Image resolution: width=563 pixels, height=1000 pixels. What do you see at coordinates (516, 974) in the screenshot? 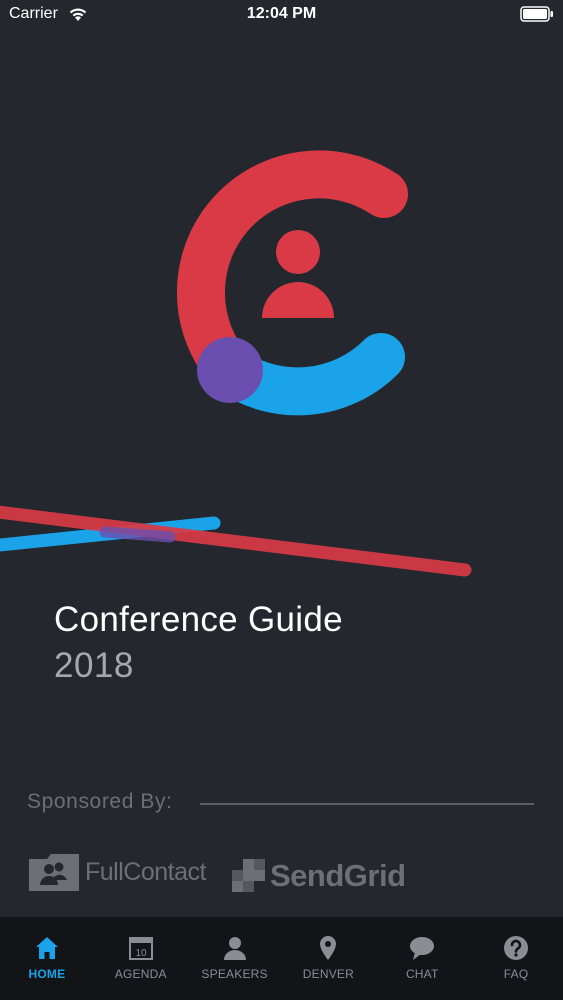
I see `tab-label: FAQ` at bounding box center [516, 974].